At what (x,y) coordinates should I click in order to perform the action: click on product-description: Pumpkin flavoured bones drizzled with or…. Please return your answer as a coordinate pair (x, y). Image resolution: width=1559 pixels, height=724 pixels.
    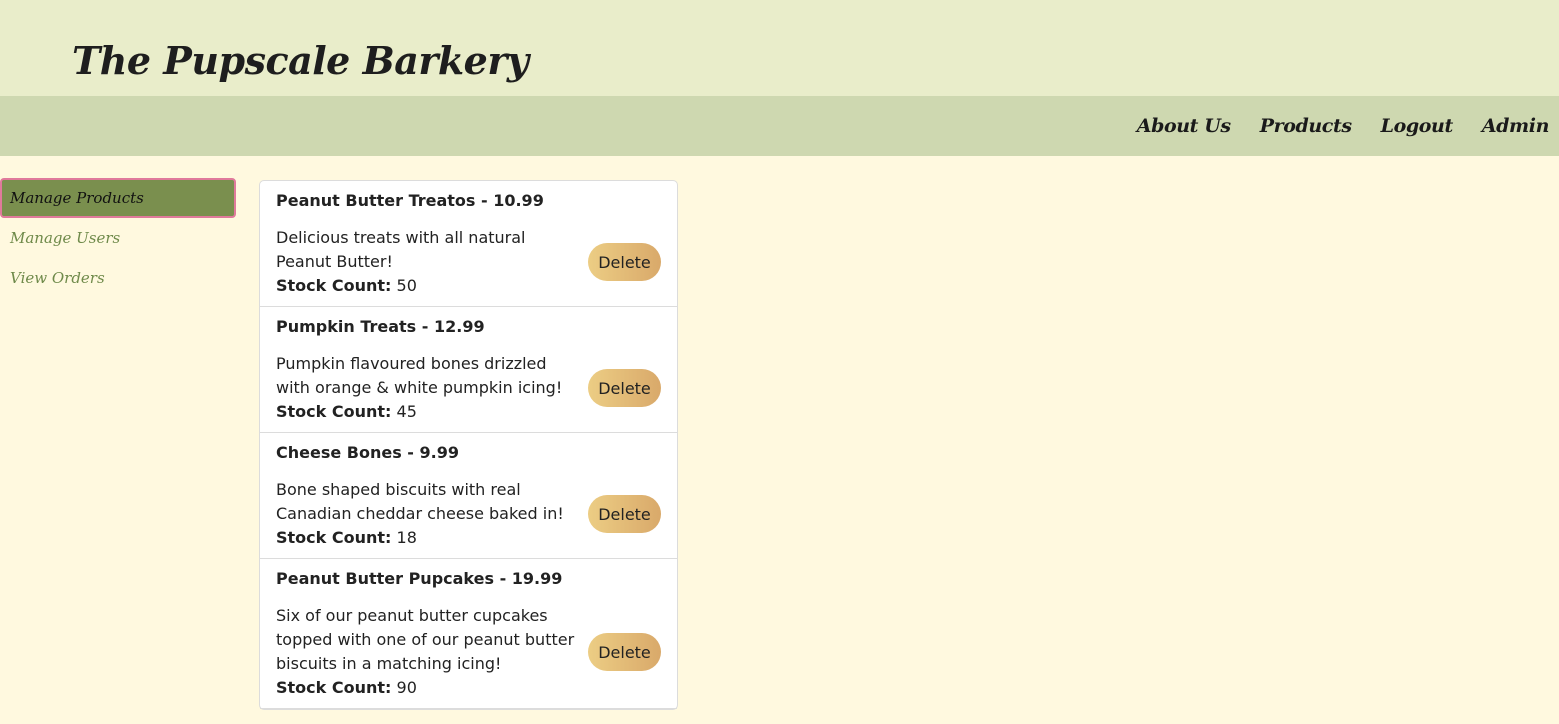
    Looking at the image, I should click on (419, 375).